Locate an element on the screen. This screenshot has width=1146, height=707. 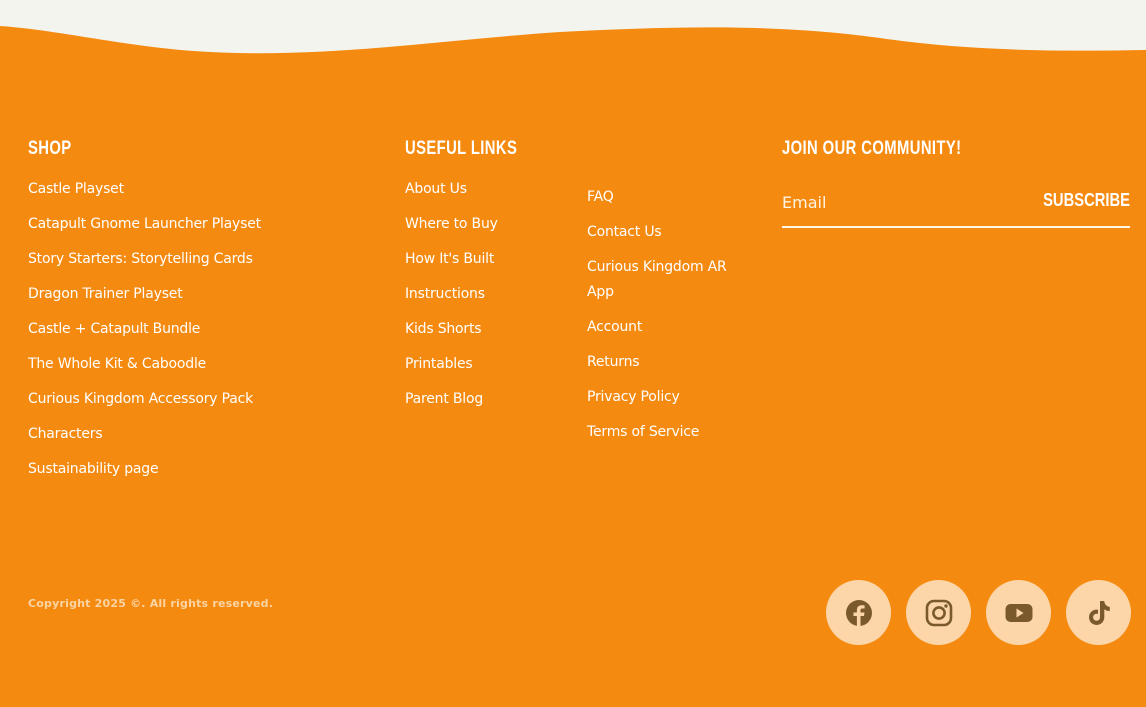
useful-link: About Us is located at coordinates (490, 189).